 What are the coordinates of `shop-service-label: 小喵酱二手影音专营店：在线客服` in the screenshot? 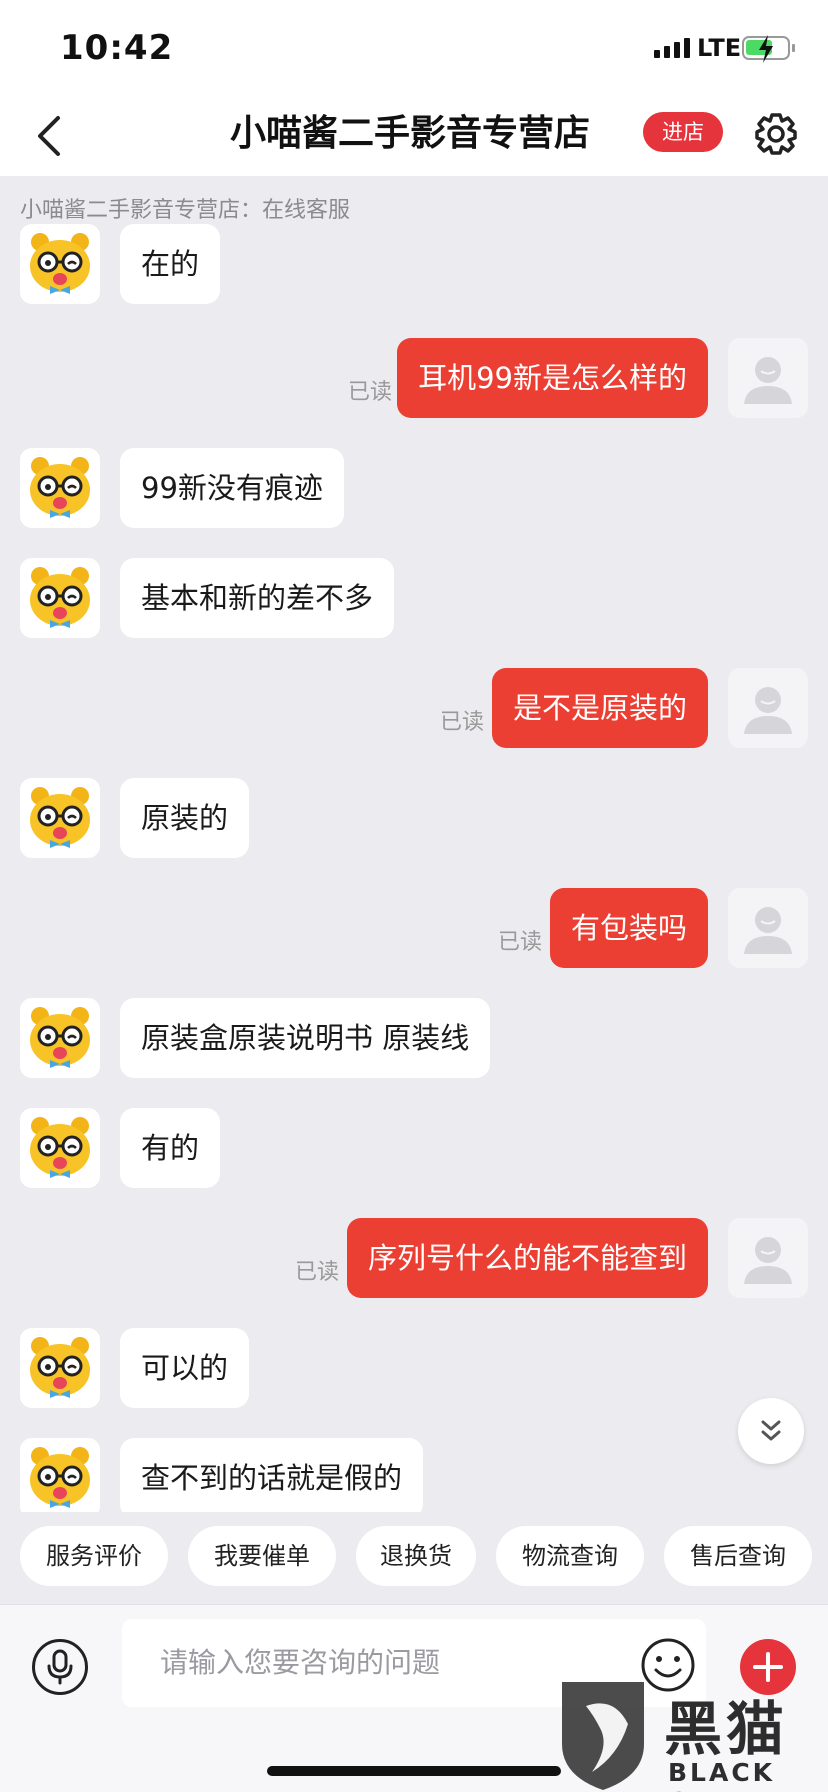 It's located at (185, 210).